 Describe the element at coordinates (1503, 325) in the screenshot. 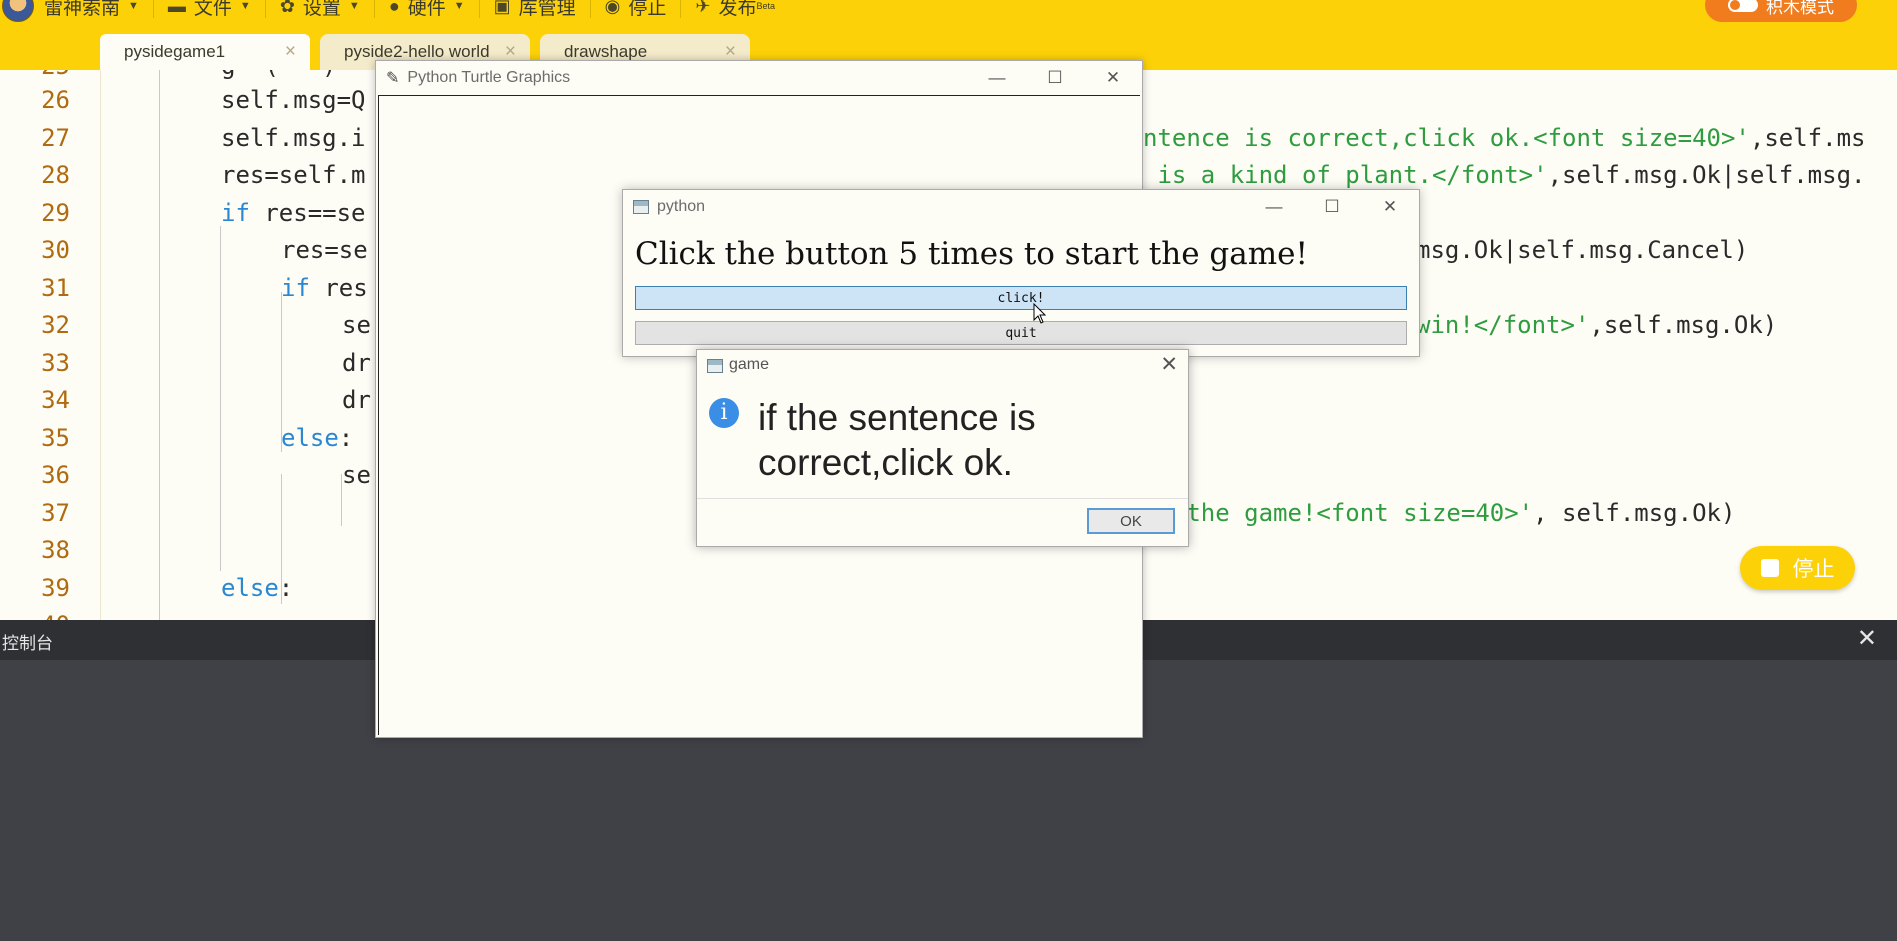

I see `string-literal: win!</font>'` at that location.